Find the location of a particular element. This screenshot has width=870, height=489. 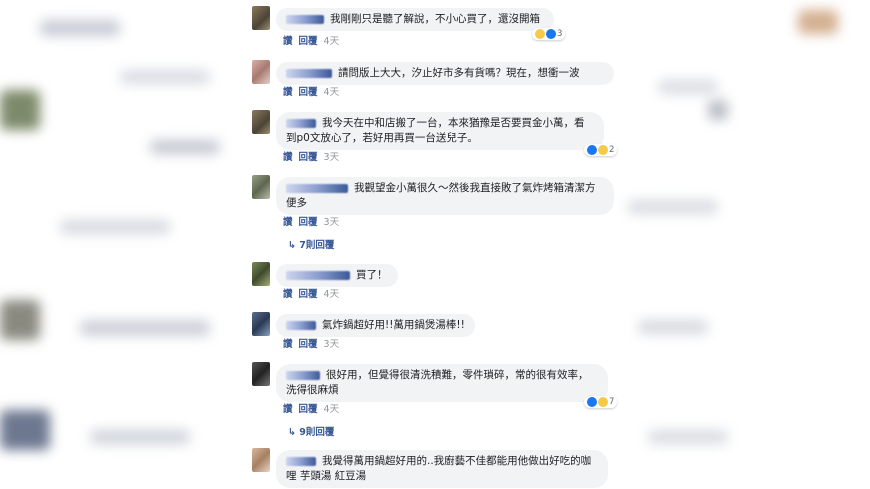

reaction-count: 3 is located at coordinates (560, 34).